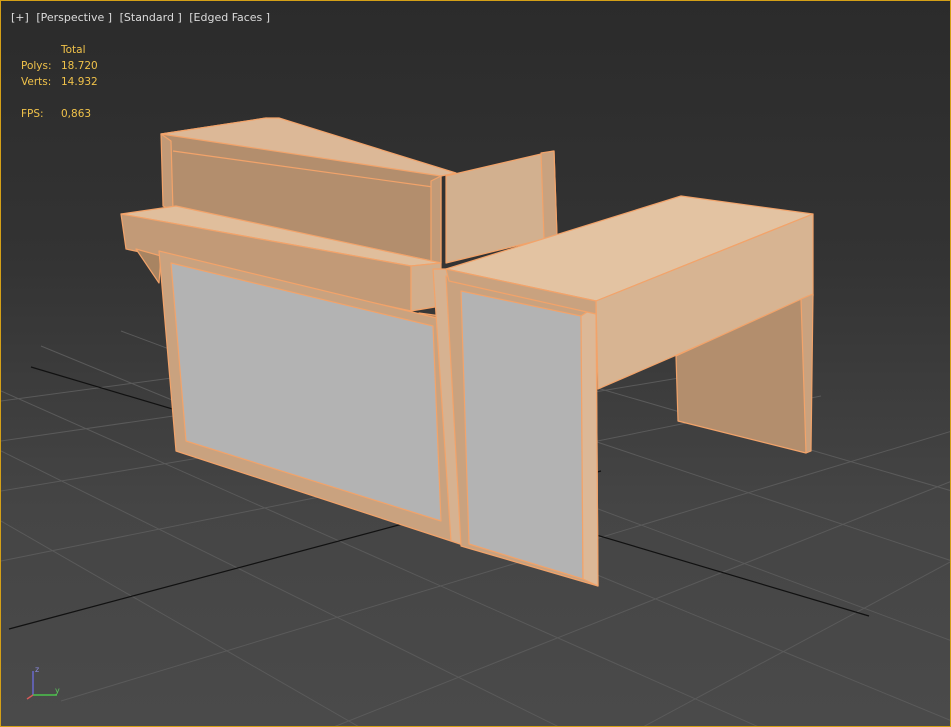 The height and width of the screenshot is (727, 951). What do you see at coordinates (151, 17) in the screenshot?
I see `viewport-shading-menu: [Standard ]` at bounding box center [151, 17].